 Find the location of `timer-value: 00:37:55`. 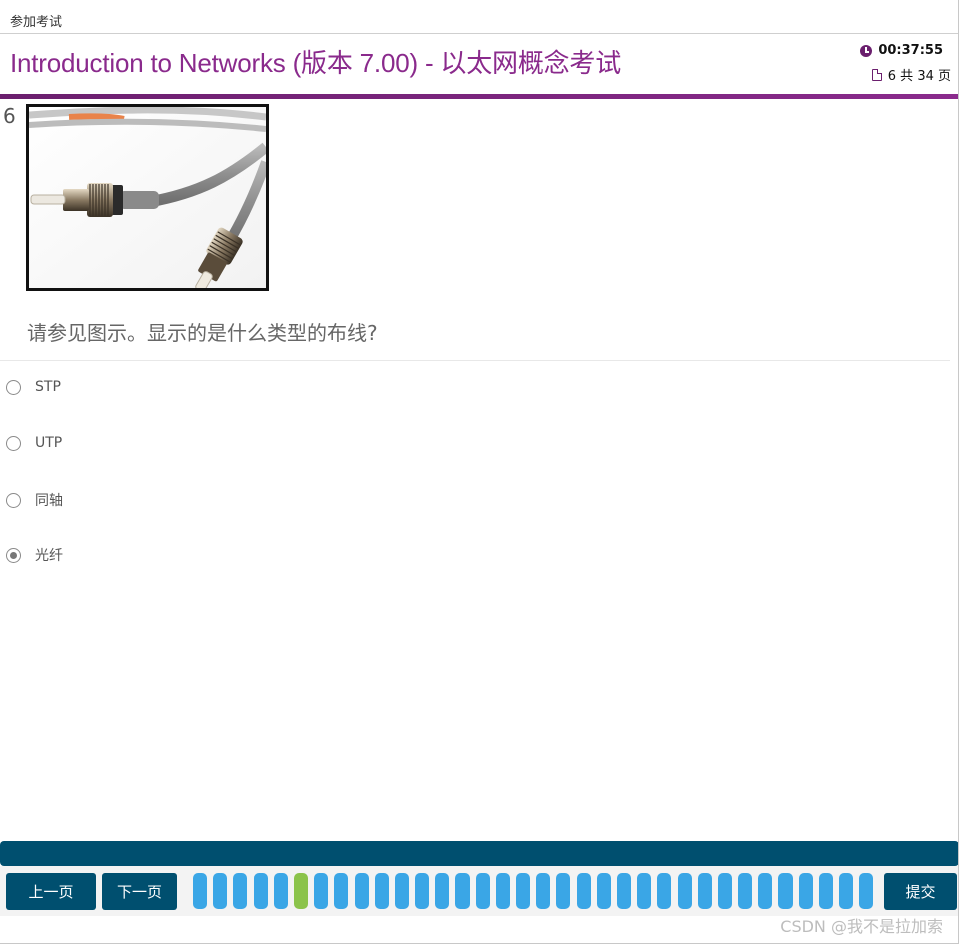

timer-value: 00:37:55 is located at coordinates (910, 50).